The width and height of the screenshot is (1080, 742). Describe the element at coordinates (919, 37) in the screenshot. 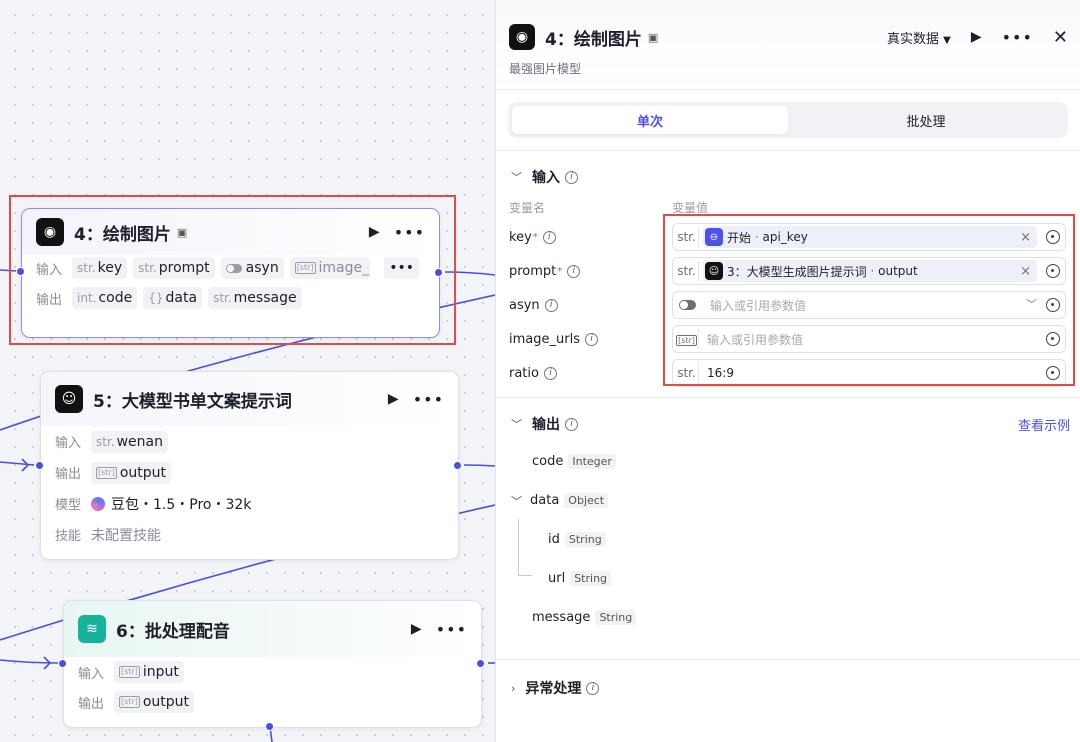

I see `real-data-dropdown: 真实数据 ▼` at that location.